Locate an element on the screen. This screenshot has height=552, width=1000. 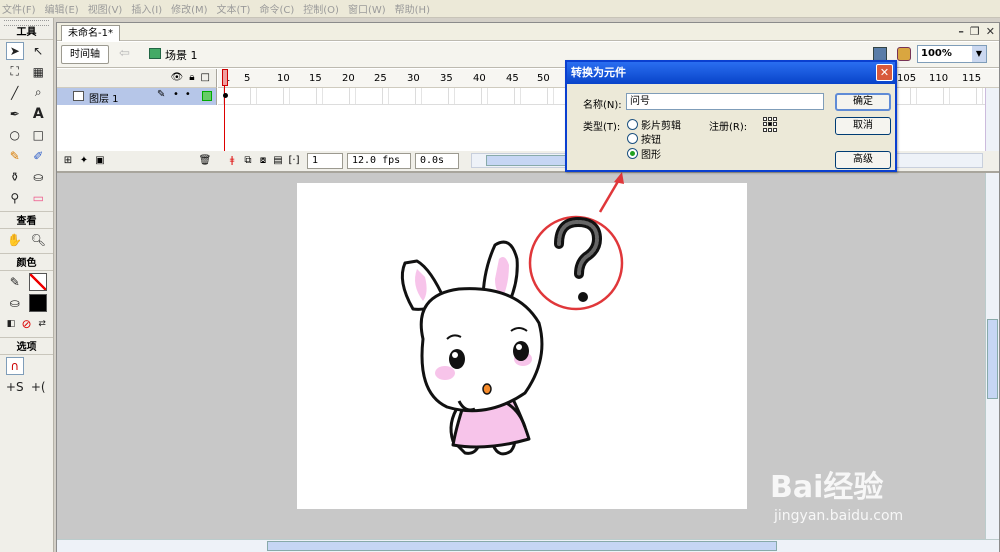
edit-scene-icon is located at coordinates (904, 54).